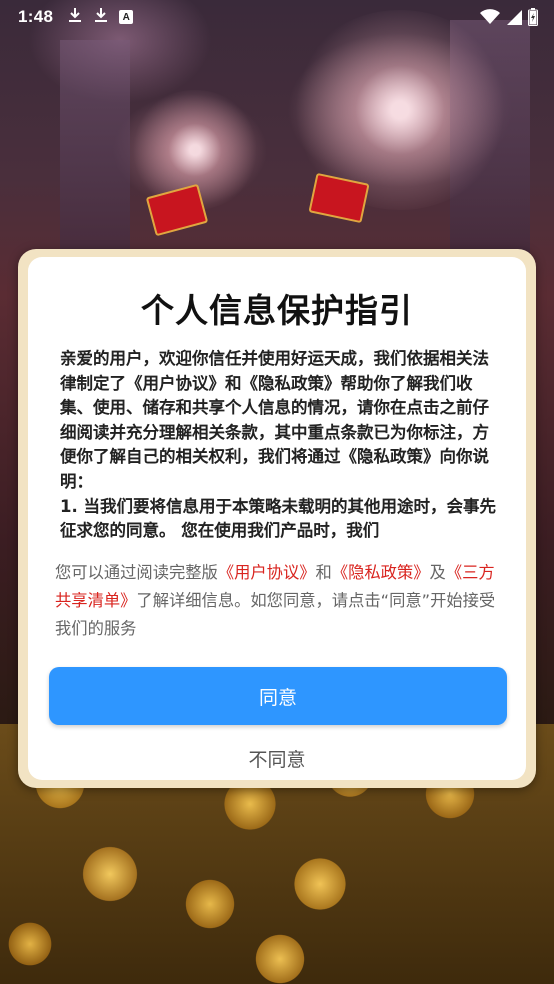 The height and width of the screenshot is (984, 554). I want to click on signal-icon, so click(514, 17).